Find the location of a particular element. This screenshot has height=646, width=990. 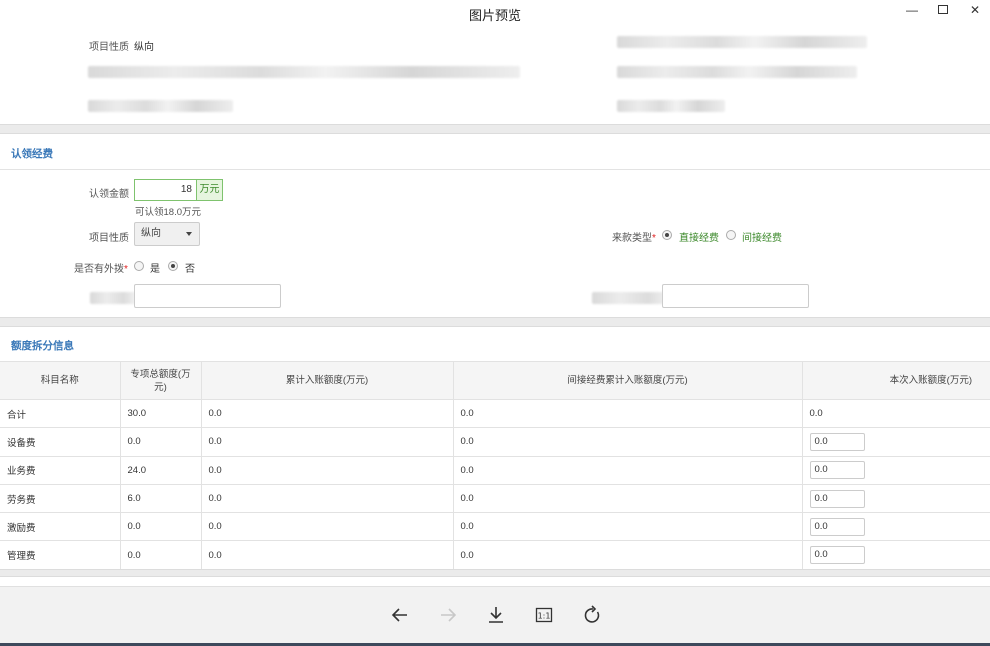

total-amount: 6.0 is located at coordinates (160, 498).